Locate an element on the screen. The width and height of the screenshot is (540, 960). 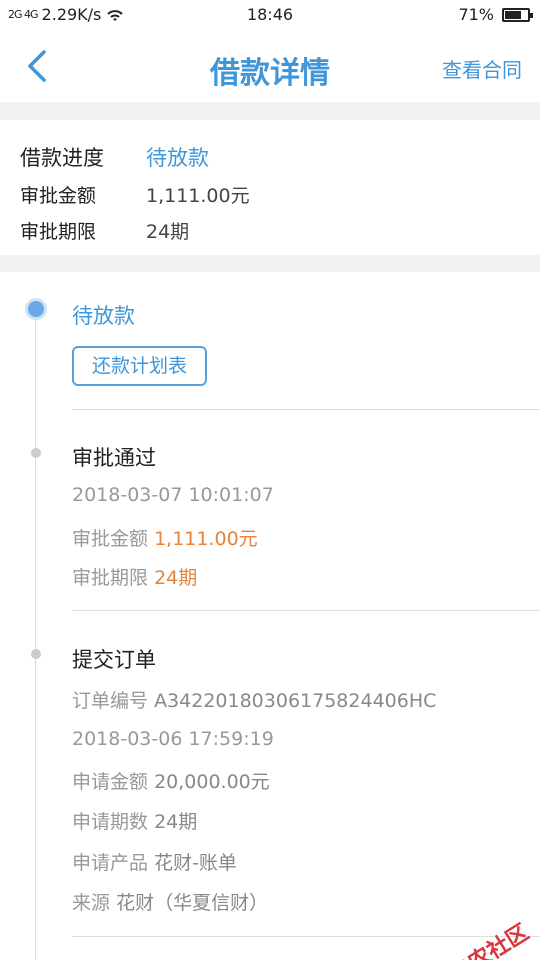
battery-percent: 71% is located at coordinates (476, 14).